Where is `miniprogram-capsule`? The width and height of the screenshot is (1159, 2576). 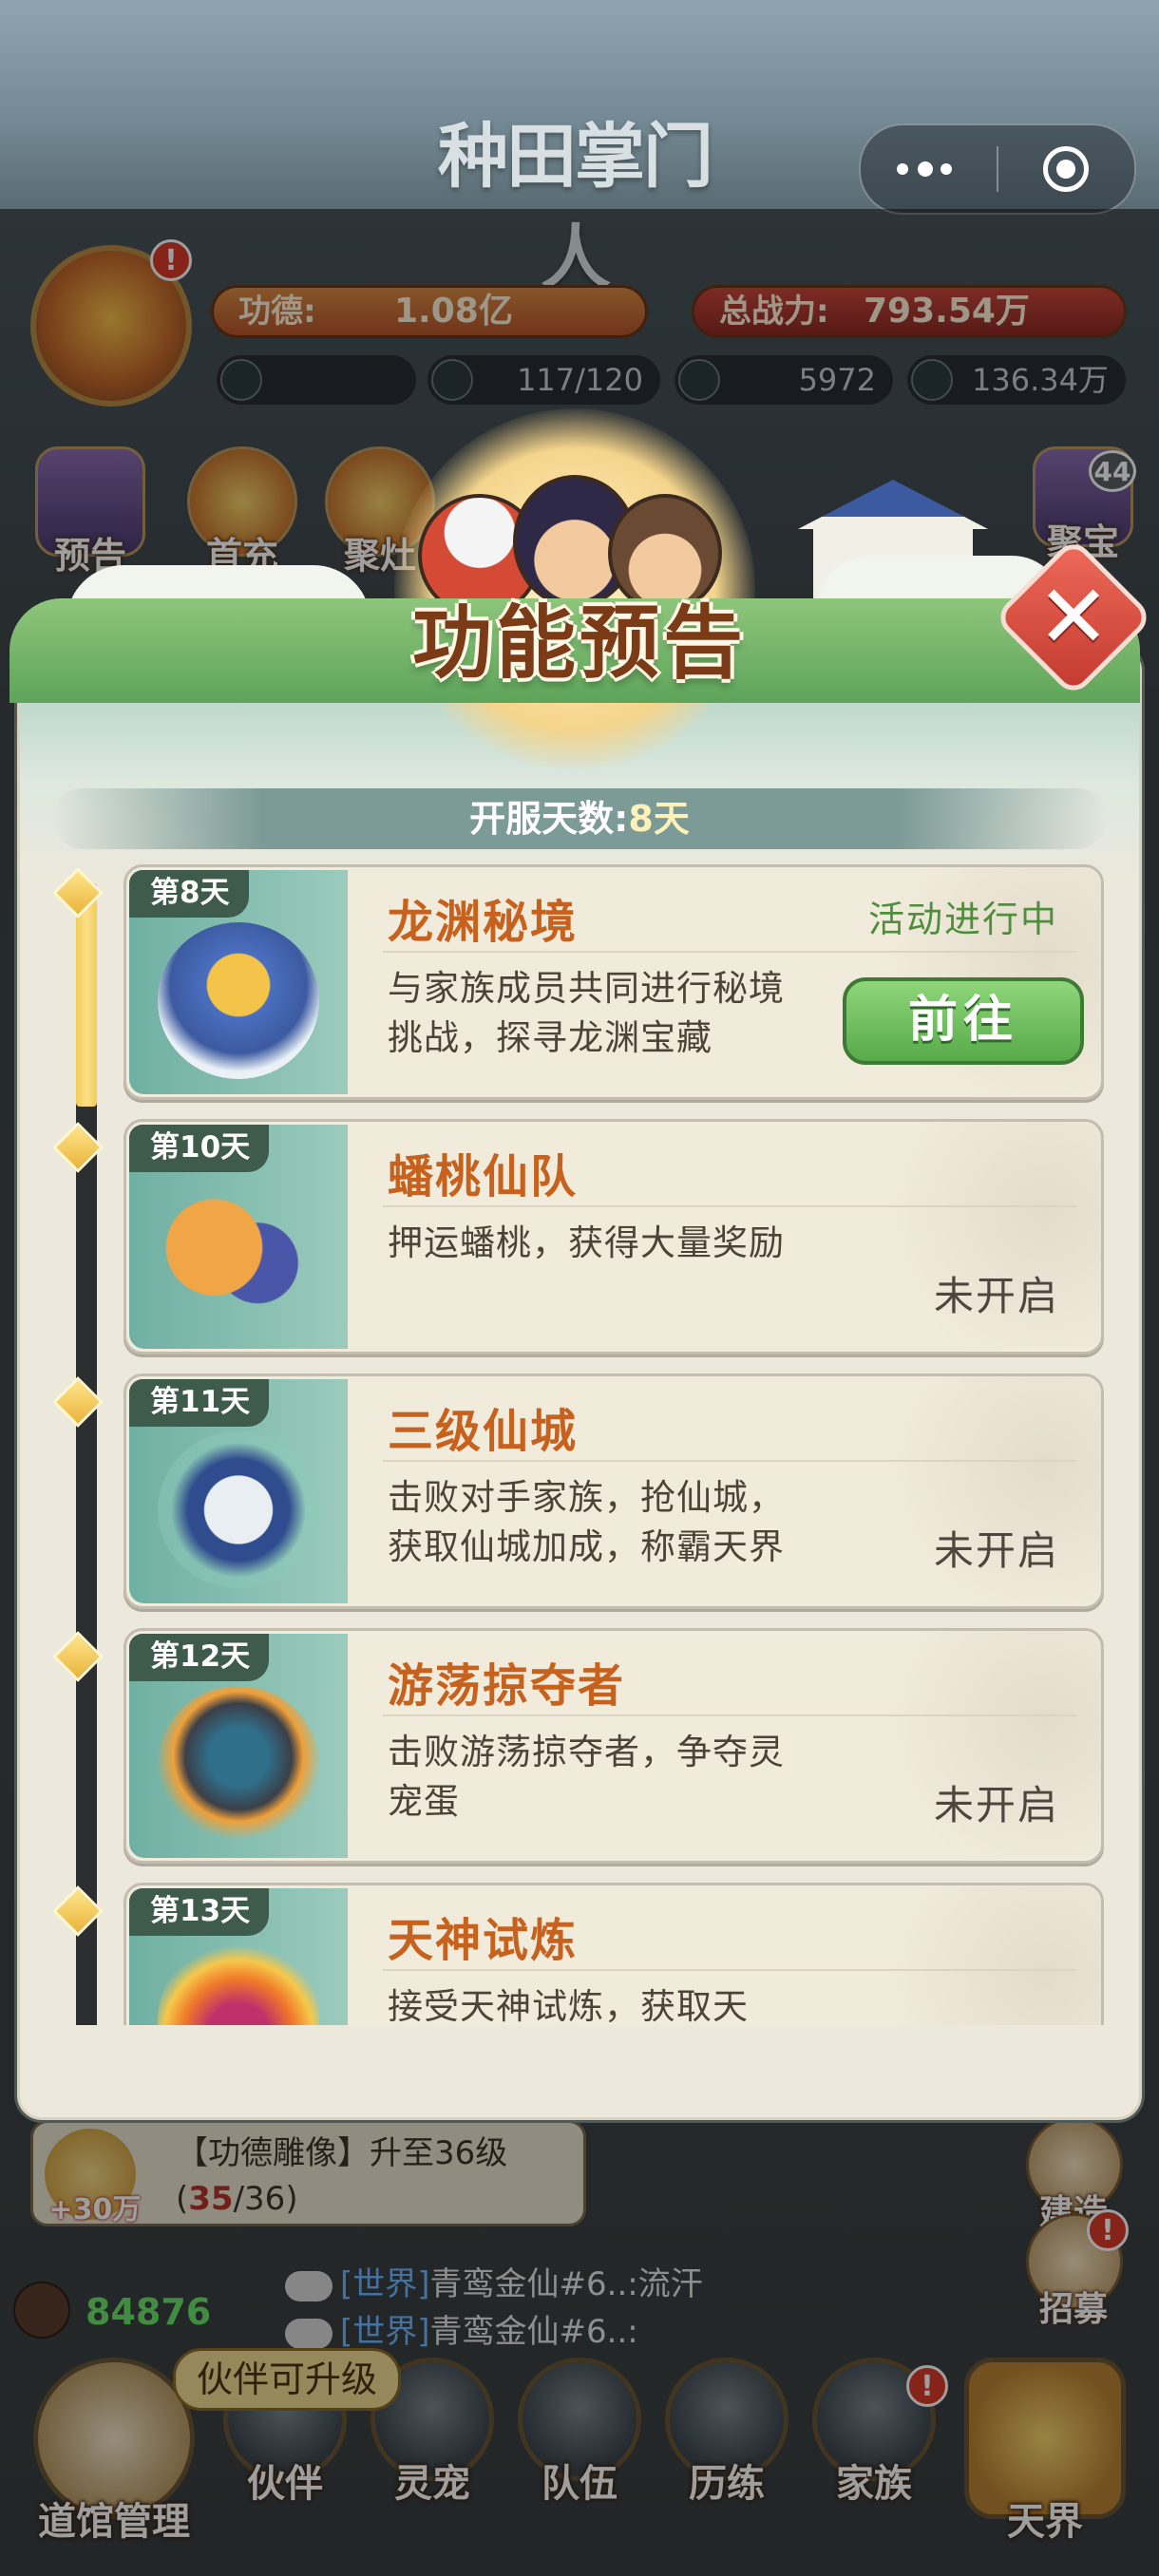 miniprogram-capsule is located at coordinates (997, 169).